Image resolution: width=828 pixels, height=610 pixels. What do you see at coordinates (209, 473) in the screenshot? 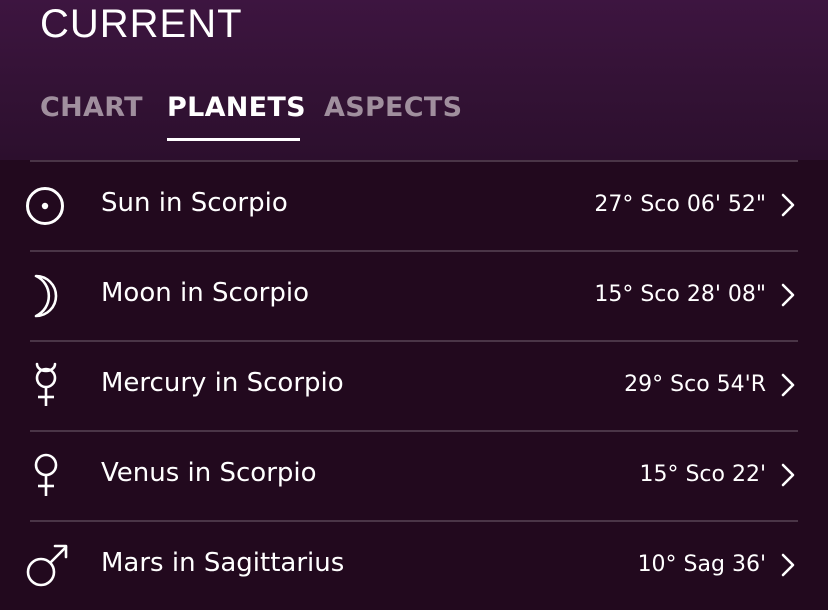
I see `planet-name: Venus in Scorpio` at bounding box center [209, 473].